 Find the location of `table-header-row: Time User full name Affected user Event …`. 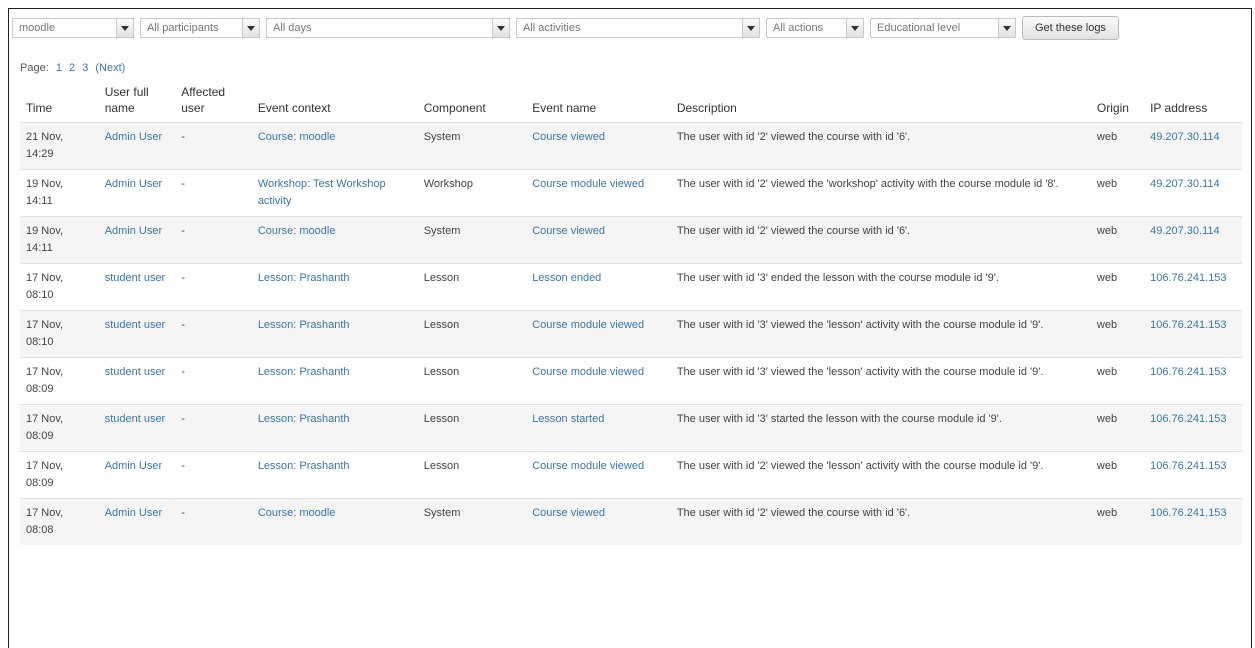

table-header-row: Time User full name Affected user Event … is located at coordinates (631, 101).